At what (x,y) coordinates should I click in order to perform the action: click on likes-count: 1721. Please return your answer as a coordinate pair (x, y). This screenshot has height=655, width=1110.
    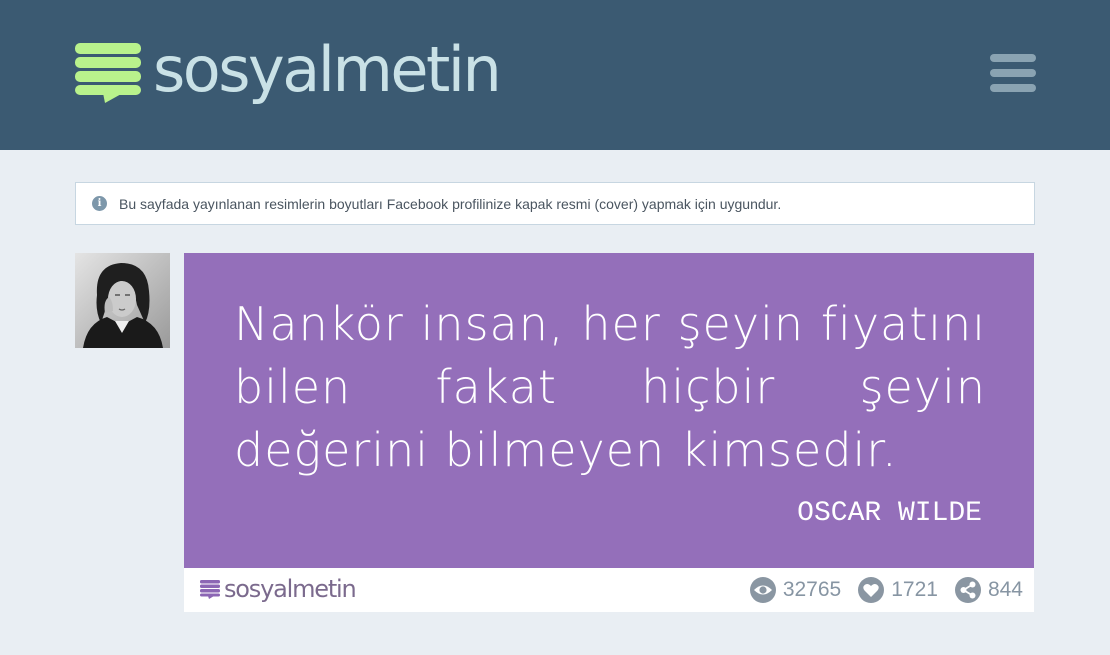
    Looking at the image, I should click on (914, 589).